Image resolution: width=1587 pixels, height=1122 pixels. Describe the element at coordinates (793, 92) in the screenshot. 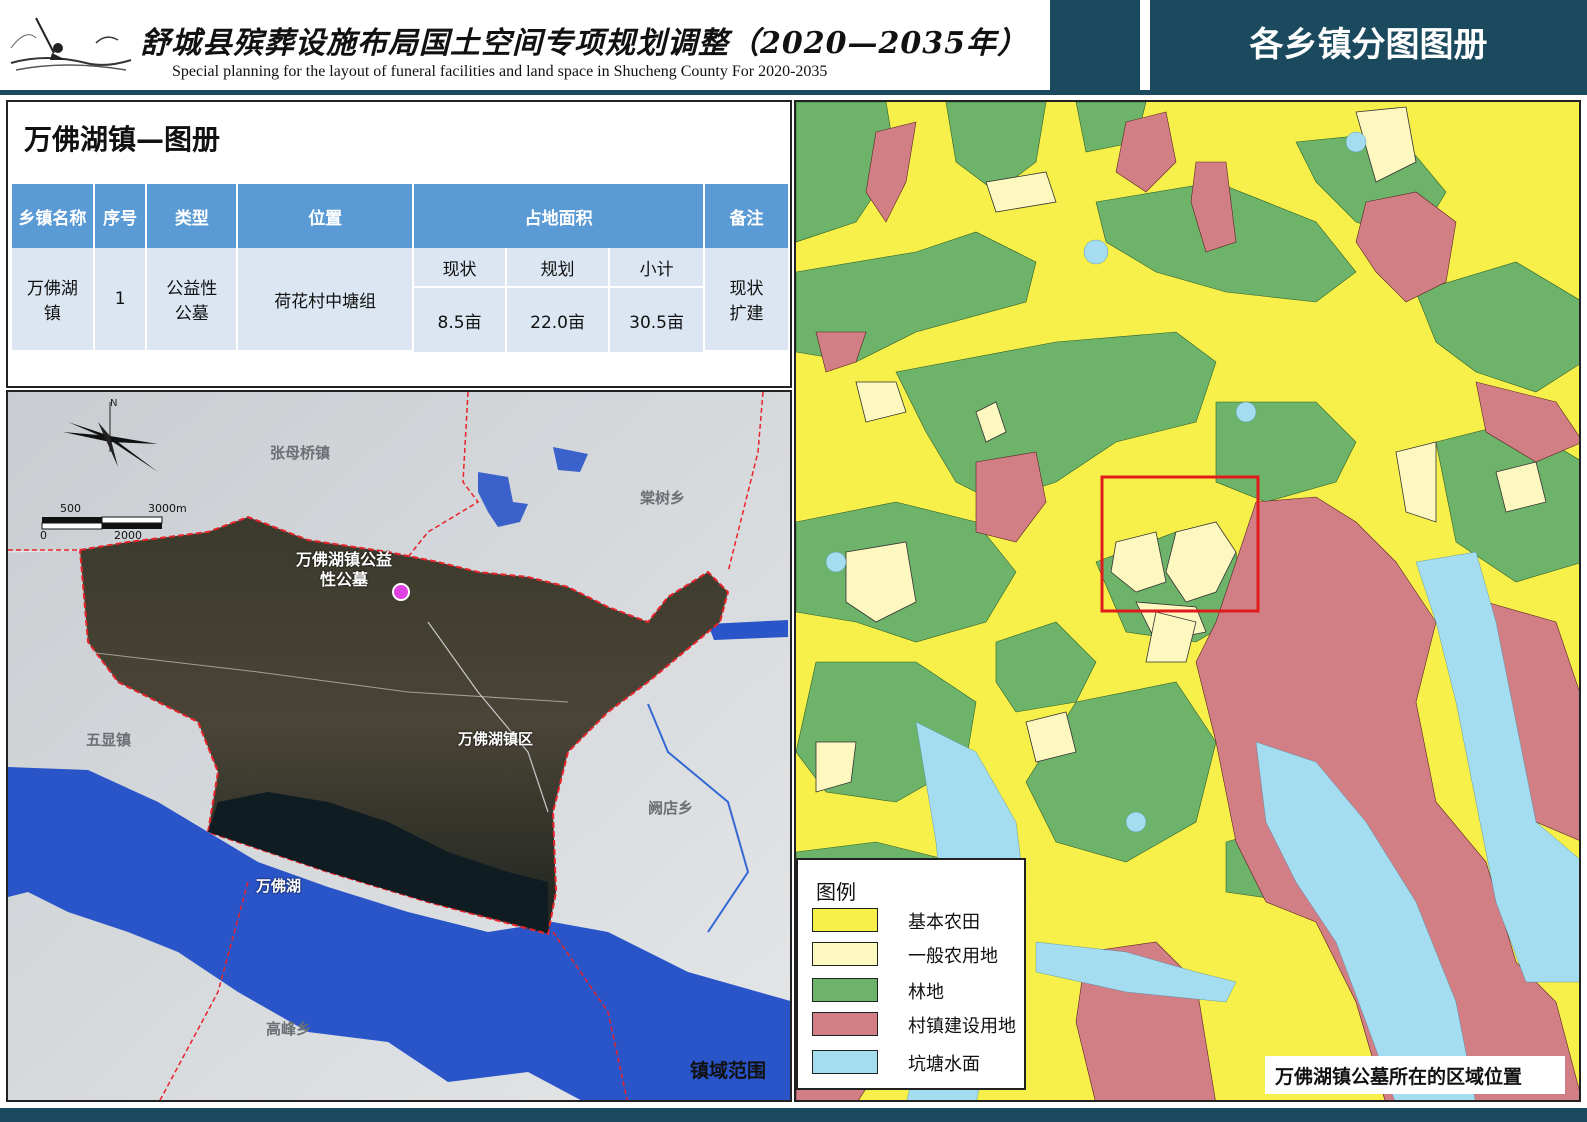

I see `header-rule` at that location.